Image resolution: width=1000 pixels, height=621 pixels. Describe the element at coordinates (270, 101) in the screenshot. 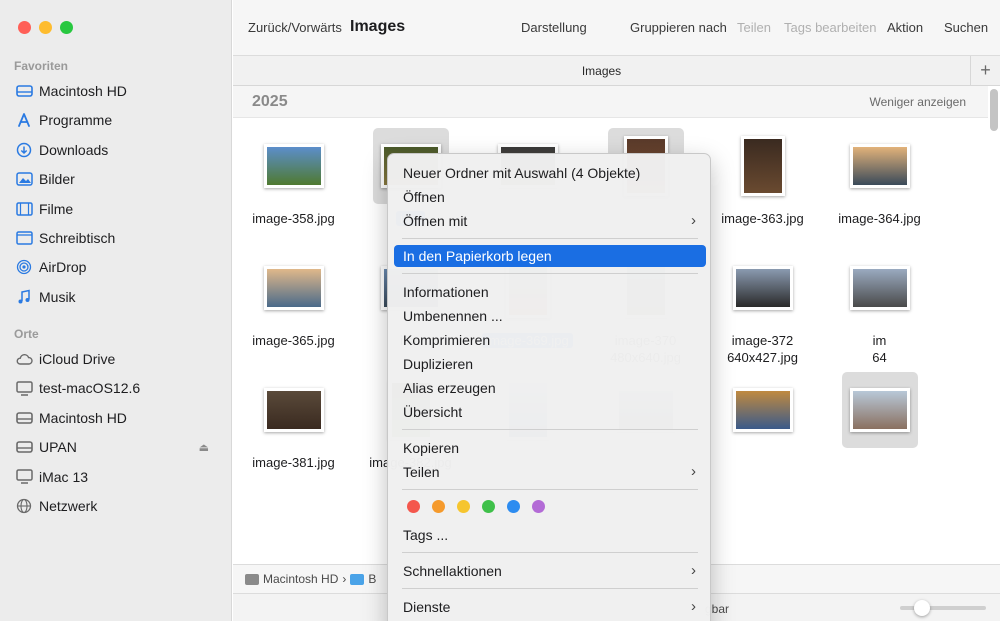

I see `group-year: 2025` at that location.